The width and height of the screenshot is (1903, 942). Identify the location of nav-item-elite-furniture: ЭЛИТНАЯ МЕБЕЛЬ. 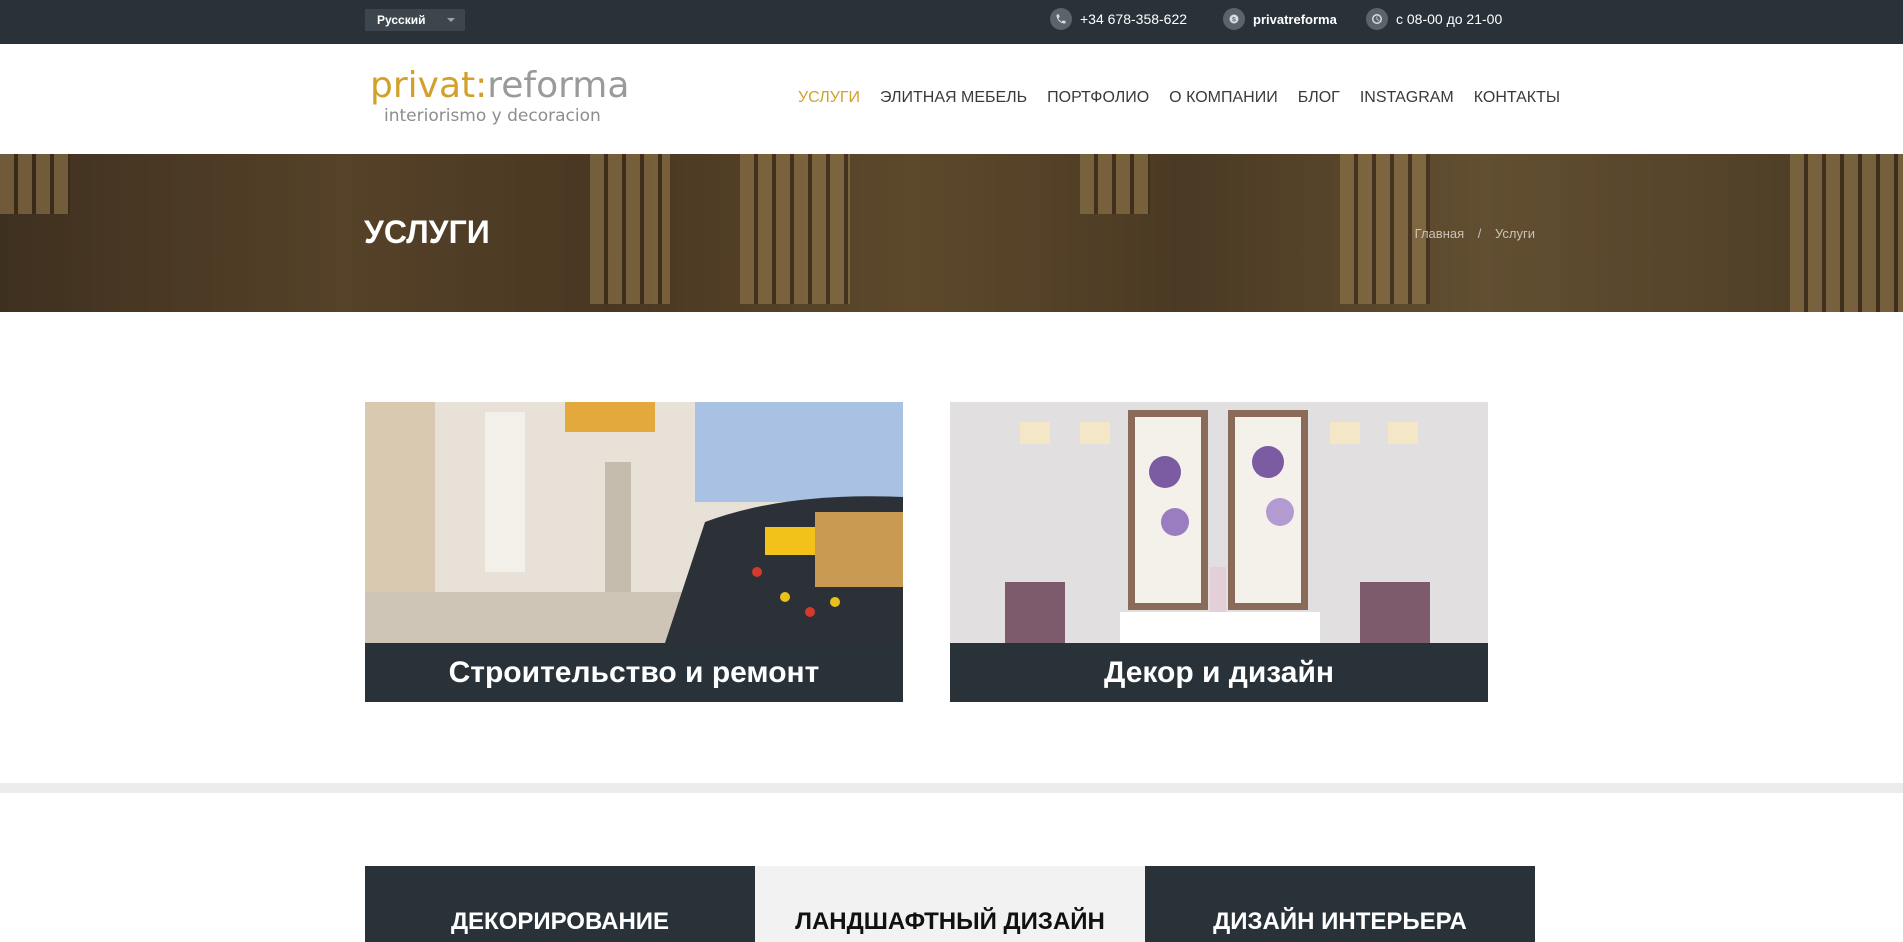
(953, 98).